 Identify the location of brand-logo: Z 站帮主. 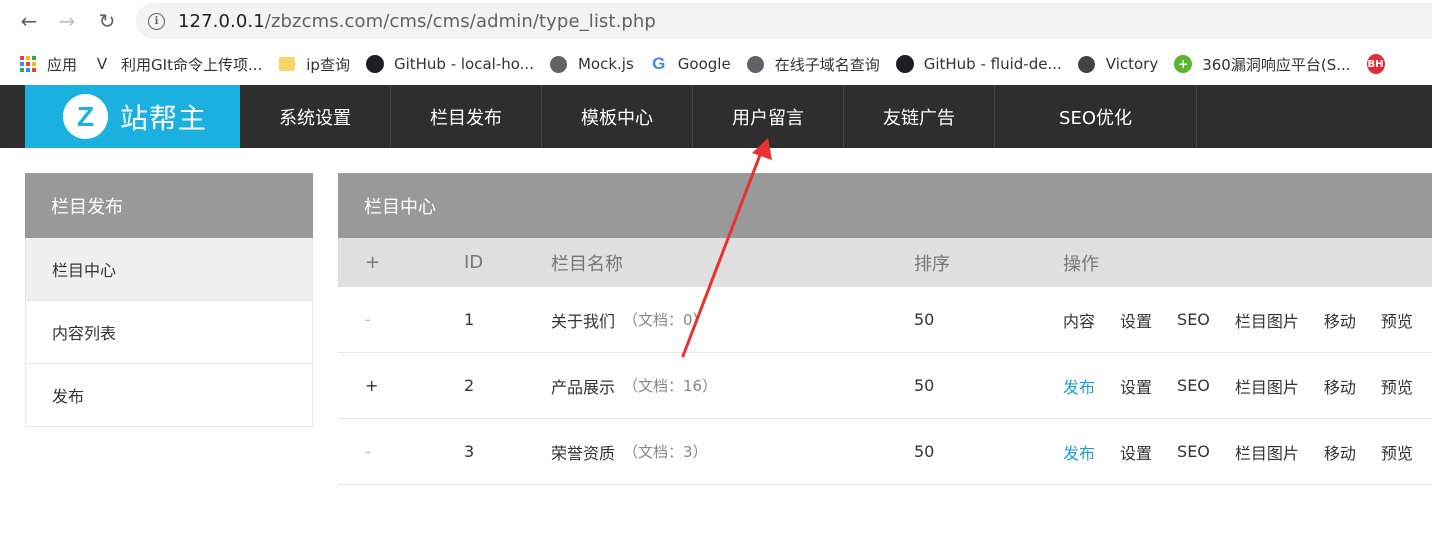
(132, 116).